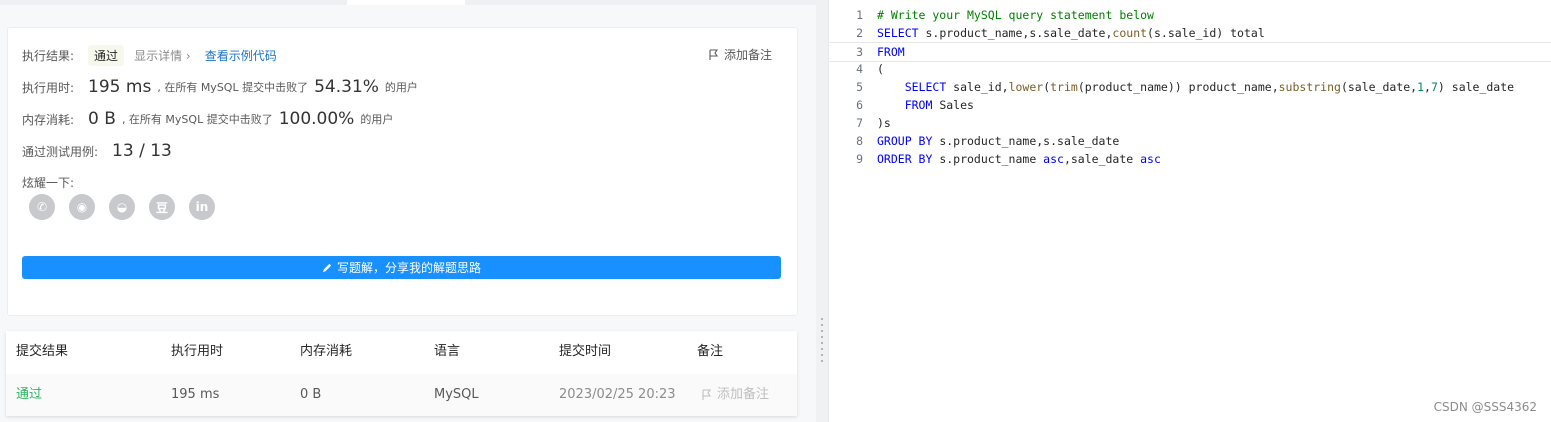 The image size is (1551, 422). I want to click on line-number: 6, so click(859, 105).